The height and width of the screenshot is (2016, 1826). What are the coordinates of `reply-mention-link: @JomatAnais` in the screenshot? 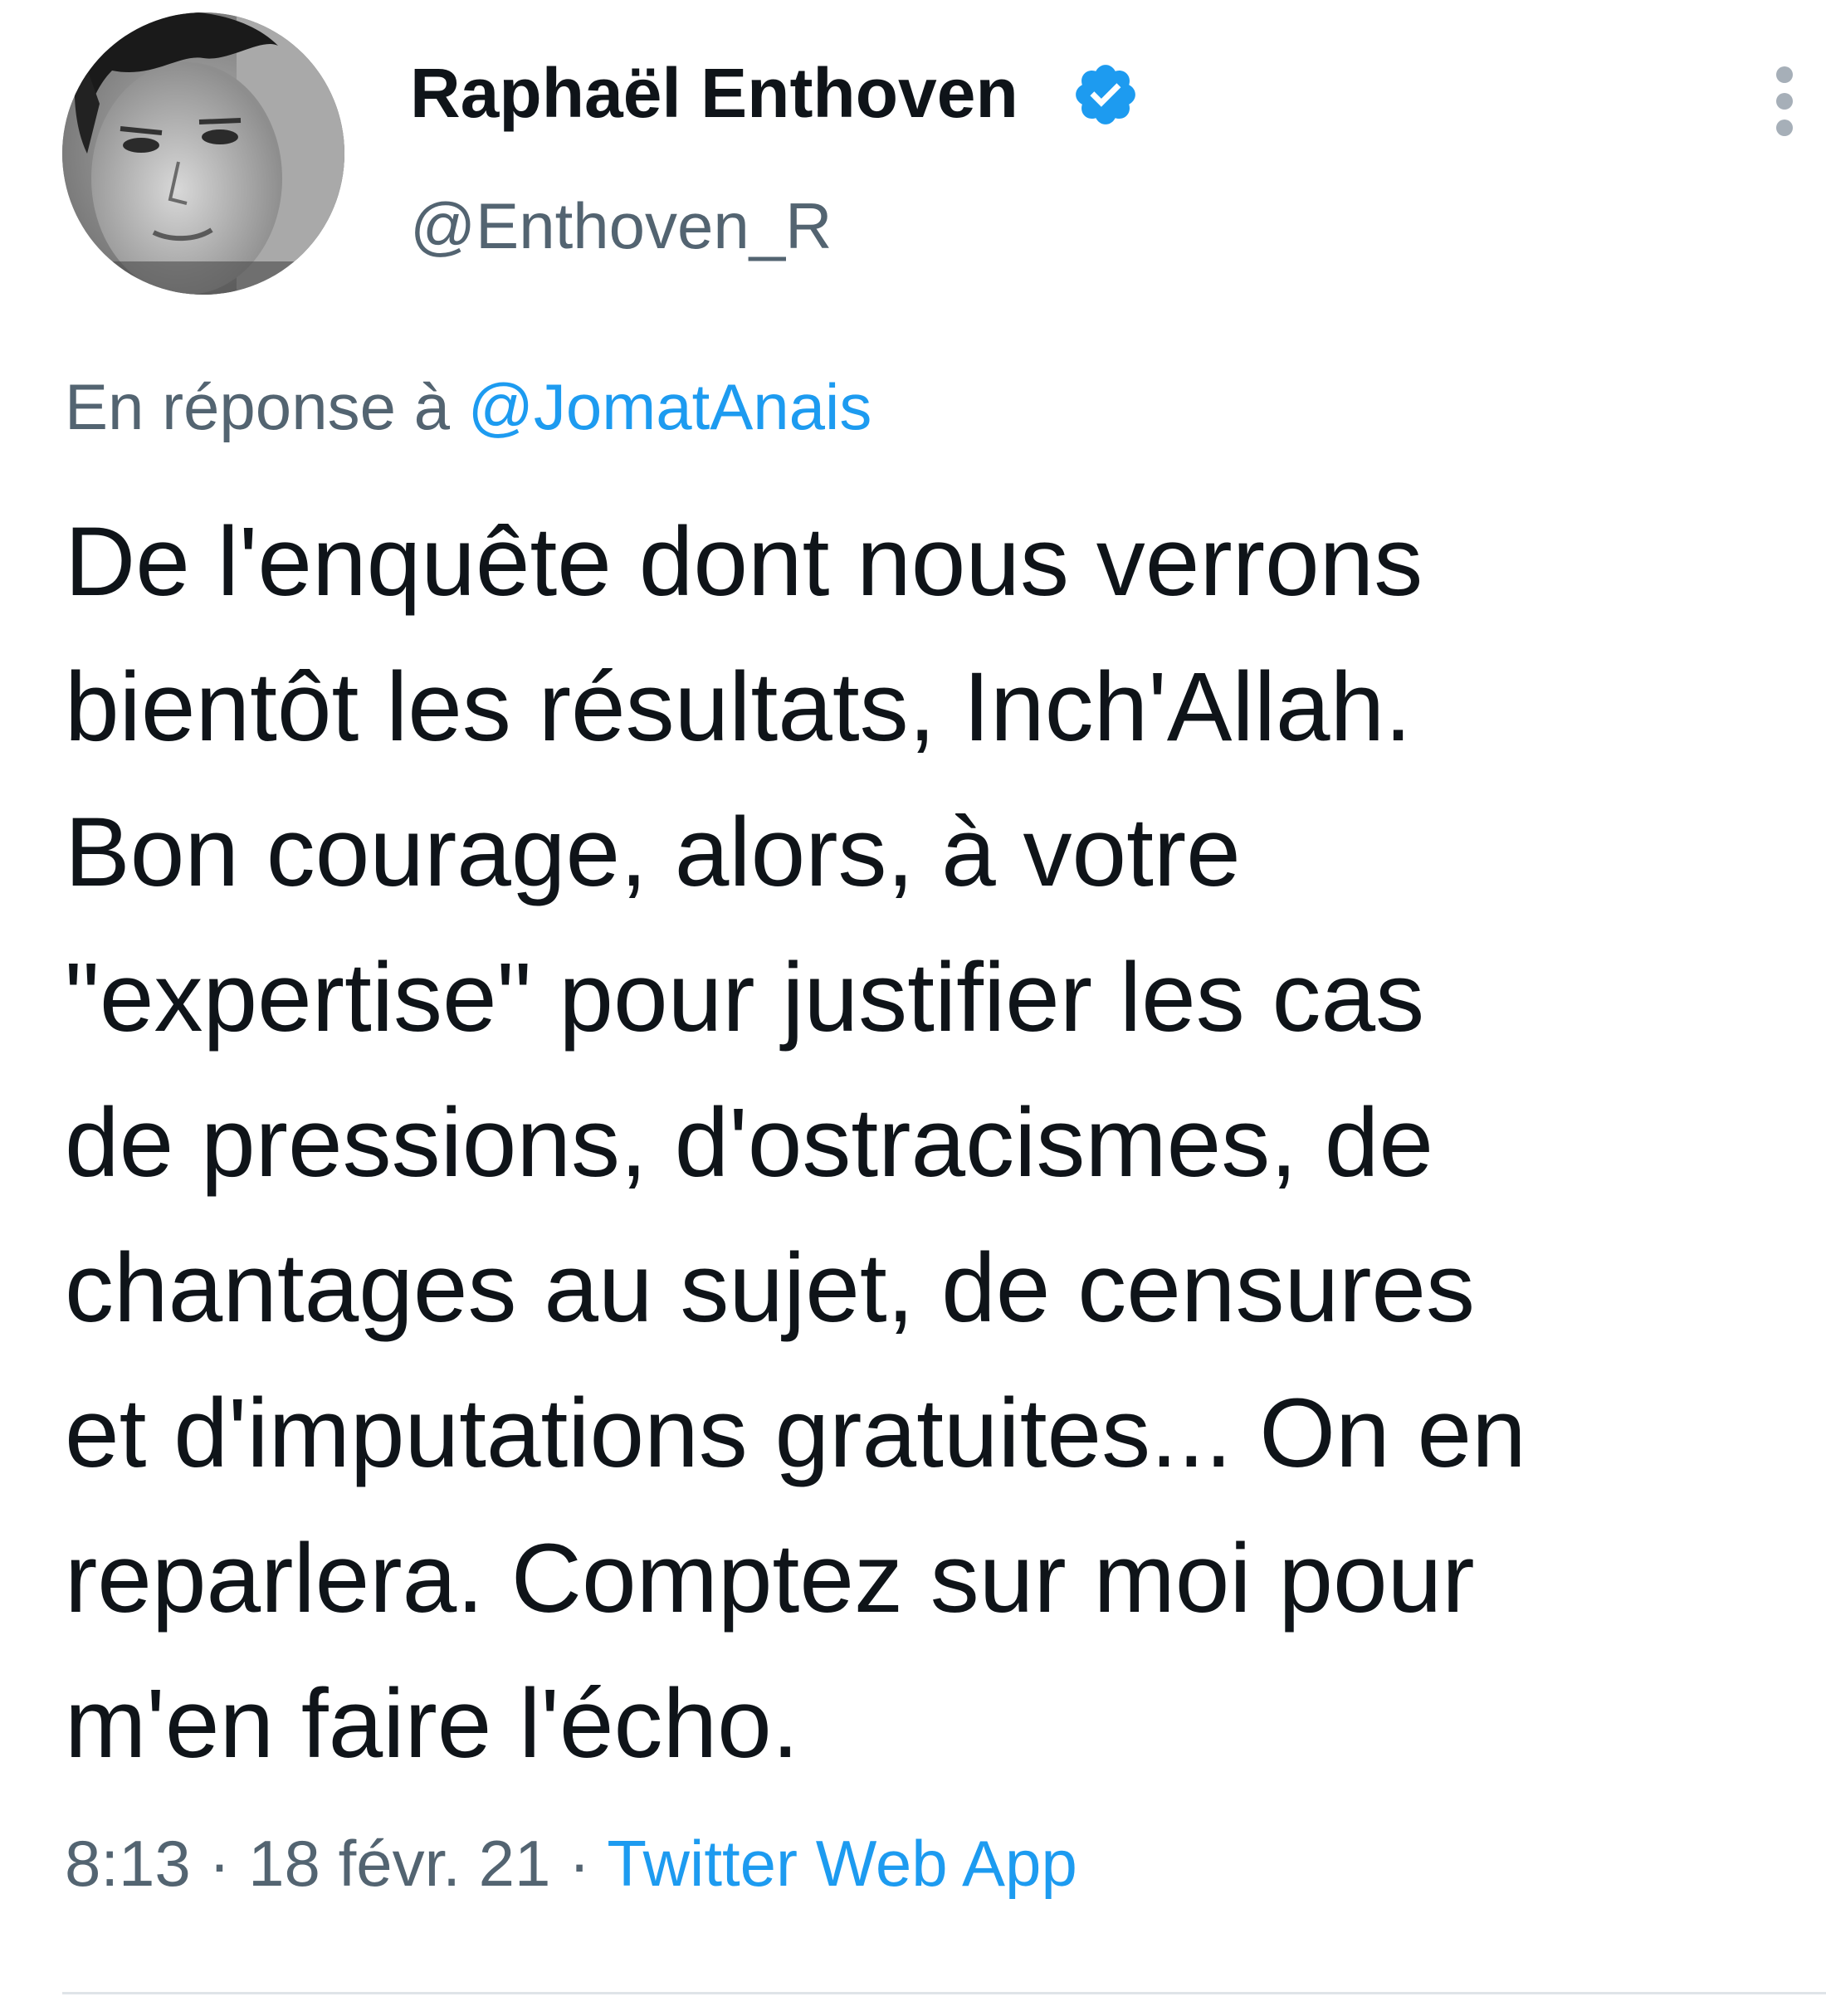 It's located at (670, 406).